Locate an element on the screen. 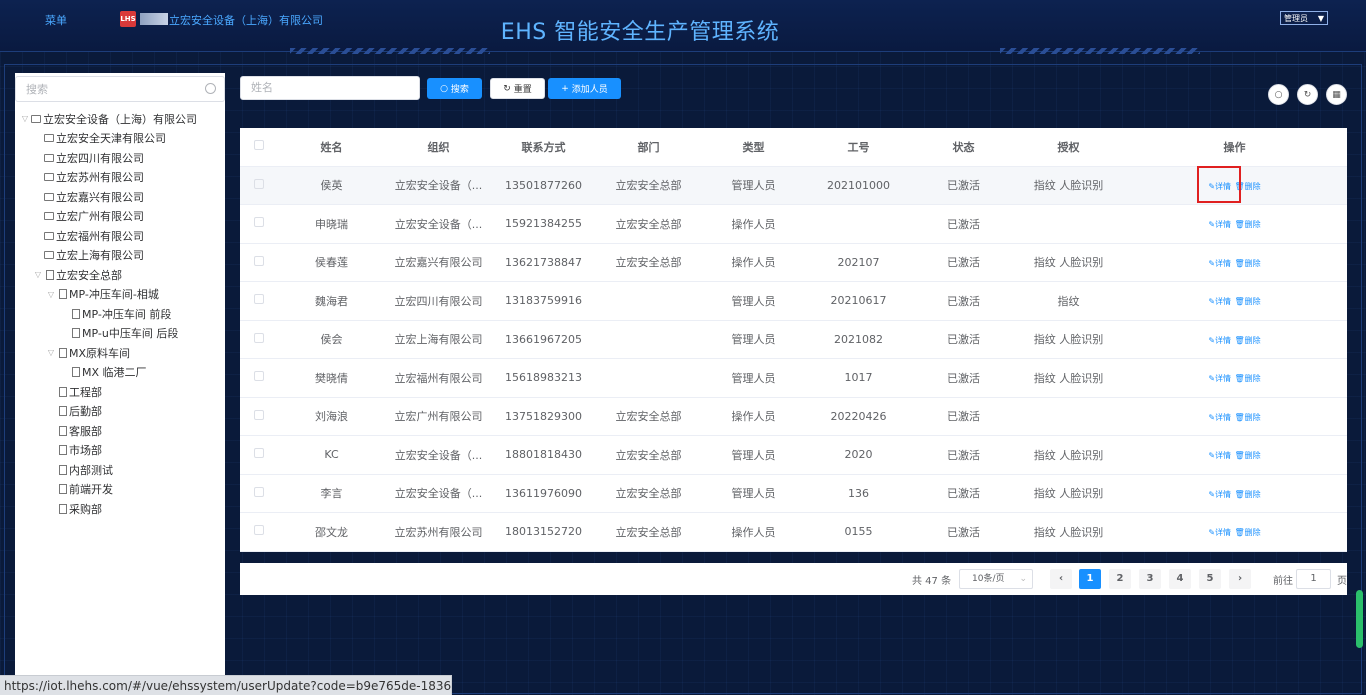 This screenshot has width=1366, height=695. user-role-select: 管理员 ▼ is located at coordinates (1304, 18).